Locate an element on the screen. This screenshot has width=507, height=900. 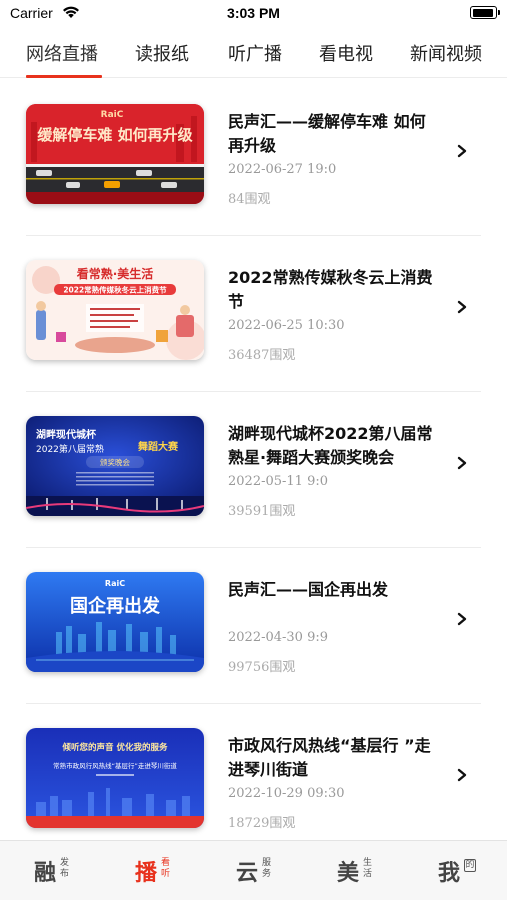
item-views: 39591围观 is located at coordinates (262, 511).